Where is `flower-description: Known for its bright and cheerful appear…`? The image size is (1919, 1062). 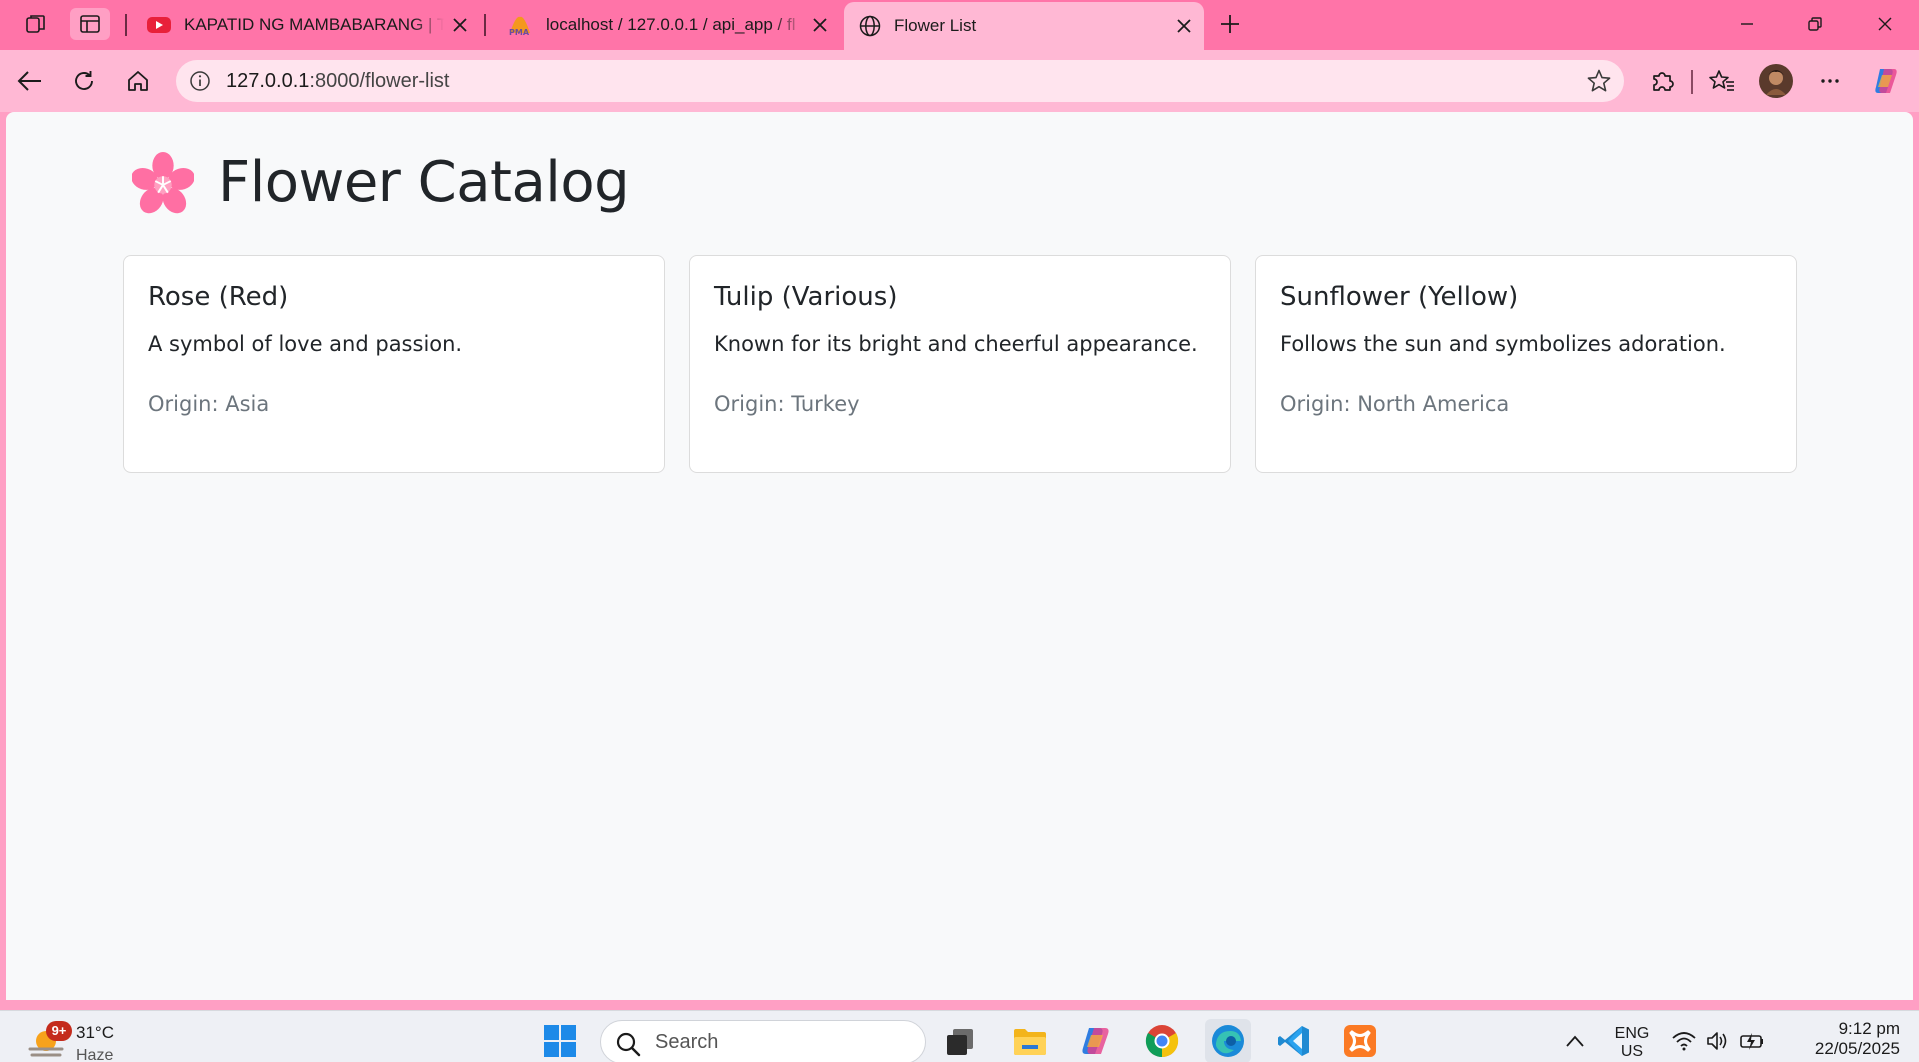
flower-description: Known for its bright and cheerful appear… is located at coordinates (956, 344).